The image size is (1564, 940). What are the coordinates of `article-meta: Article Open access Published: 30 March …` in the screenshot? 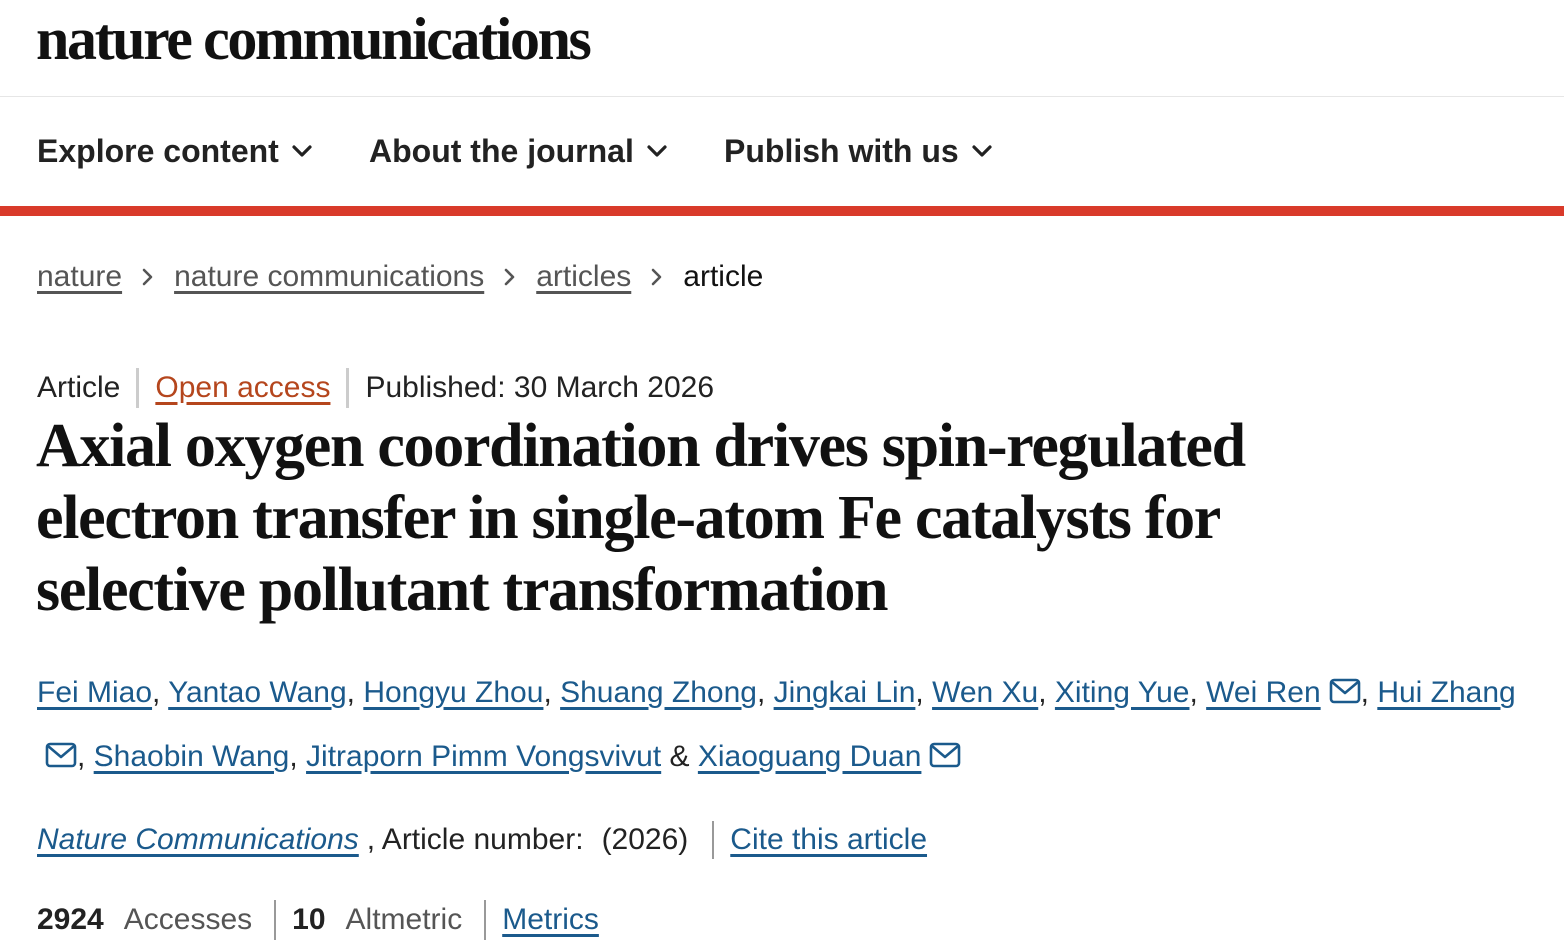 It's located at (375, 388).